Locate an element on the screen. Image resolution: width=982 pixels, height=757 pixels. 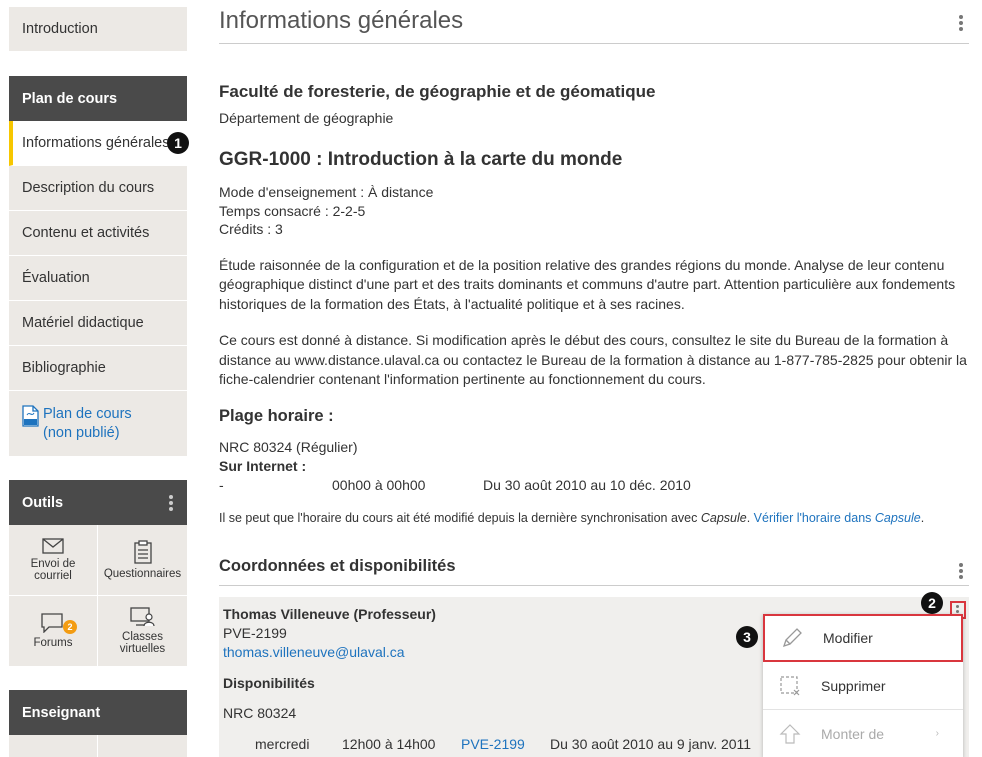
tool-label: Questionnaires is located at coordinates (142, 574).